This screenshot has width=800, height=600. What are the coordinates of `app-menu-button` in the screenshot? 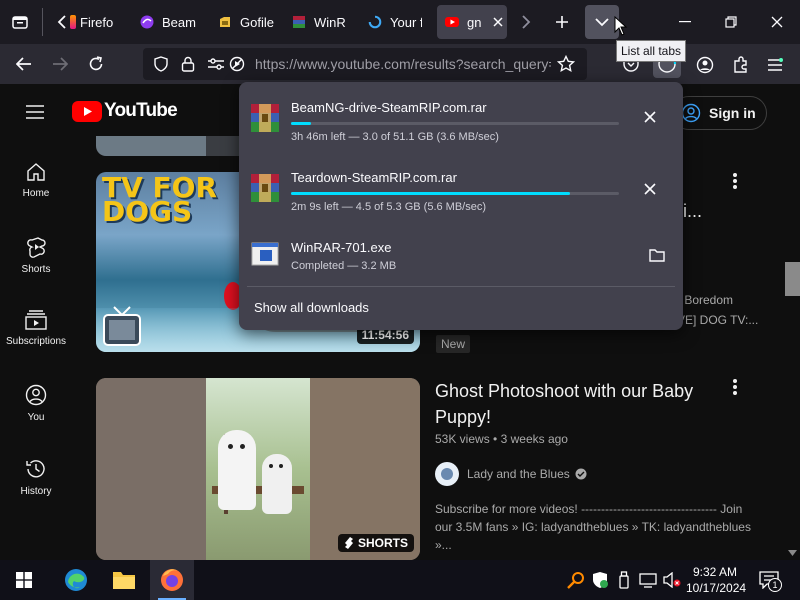 It's located at (775, 65).